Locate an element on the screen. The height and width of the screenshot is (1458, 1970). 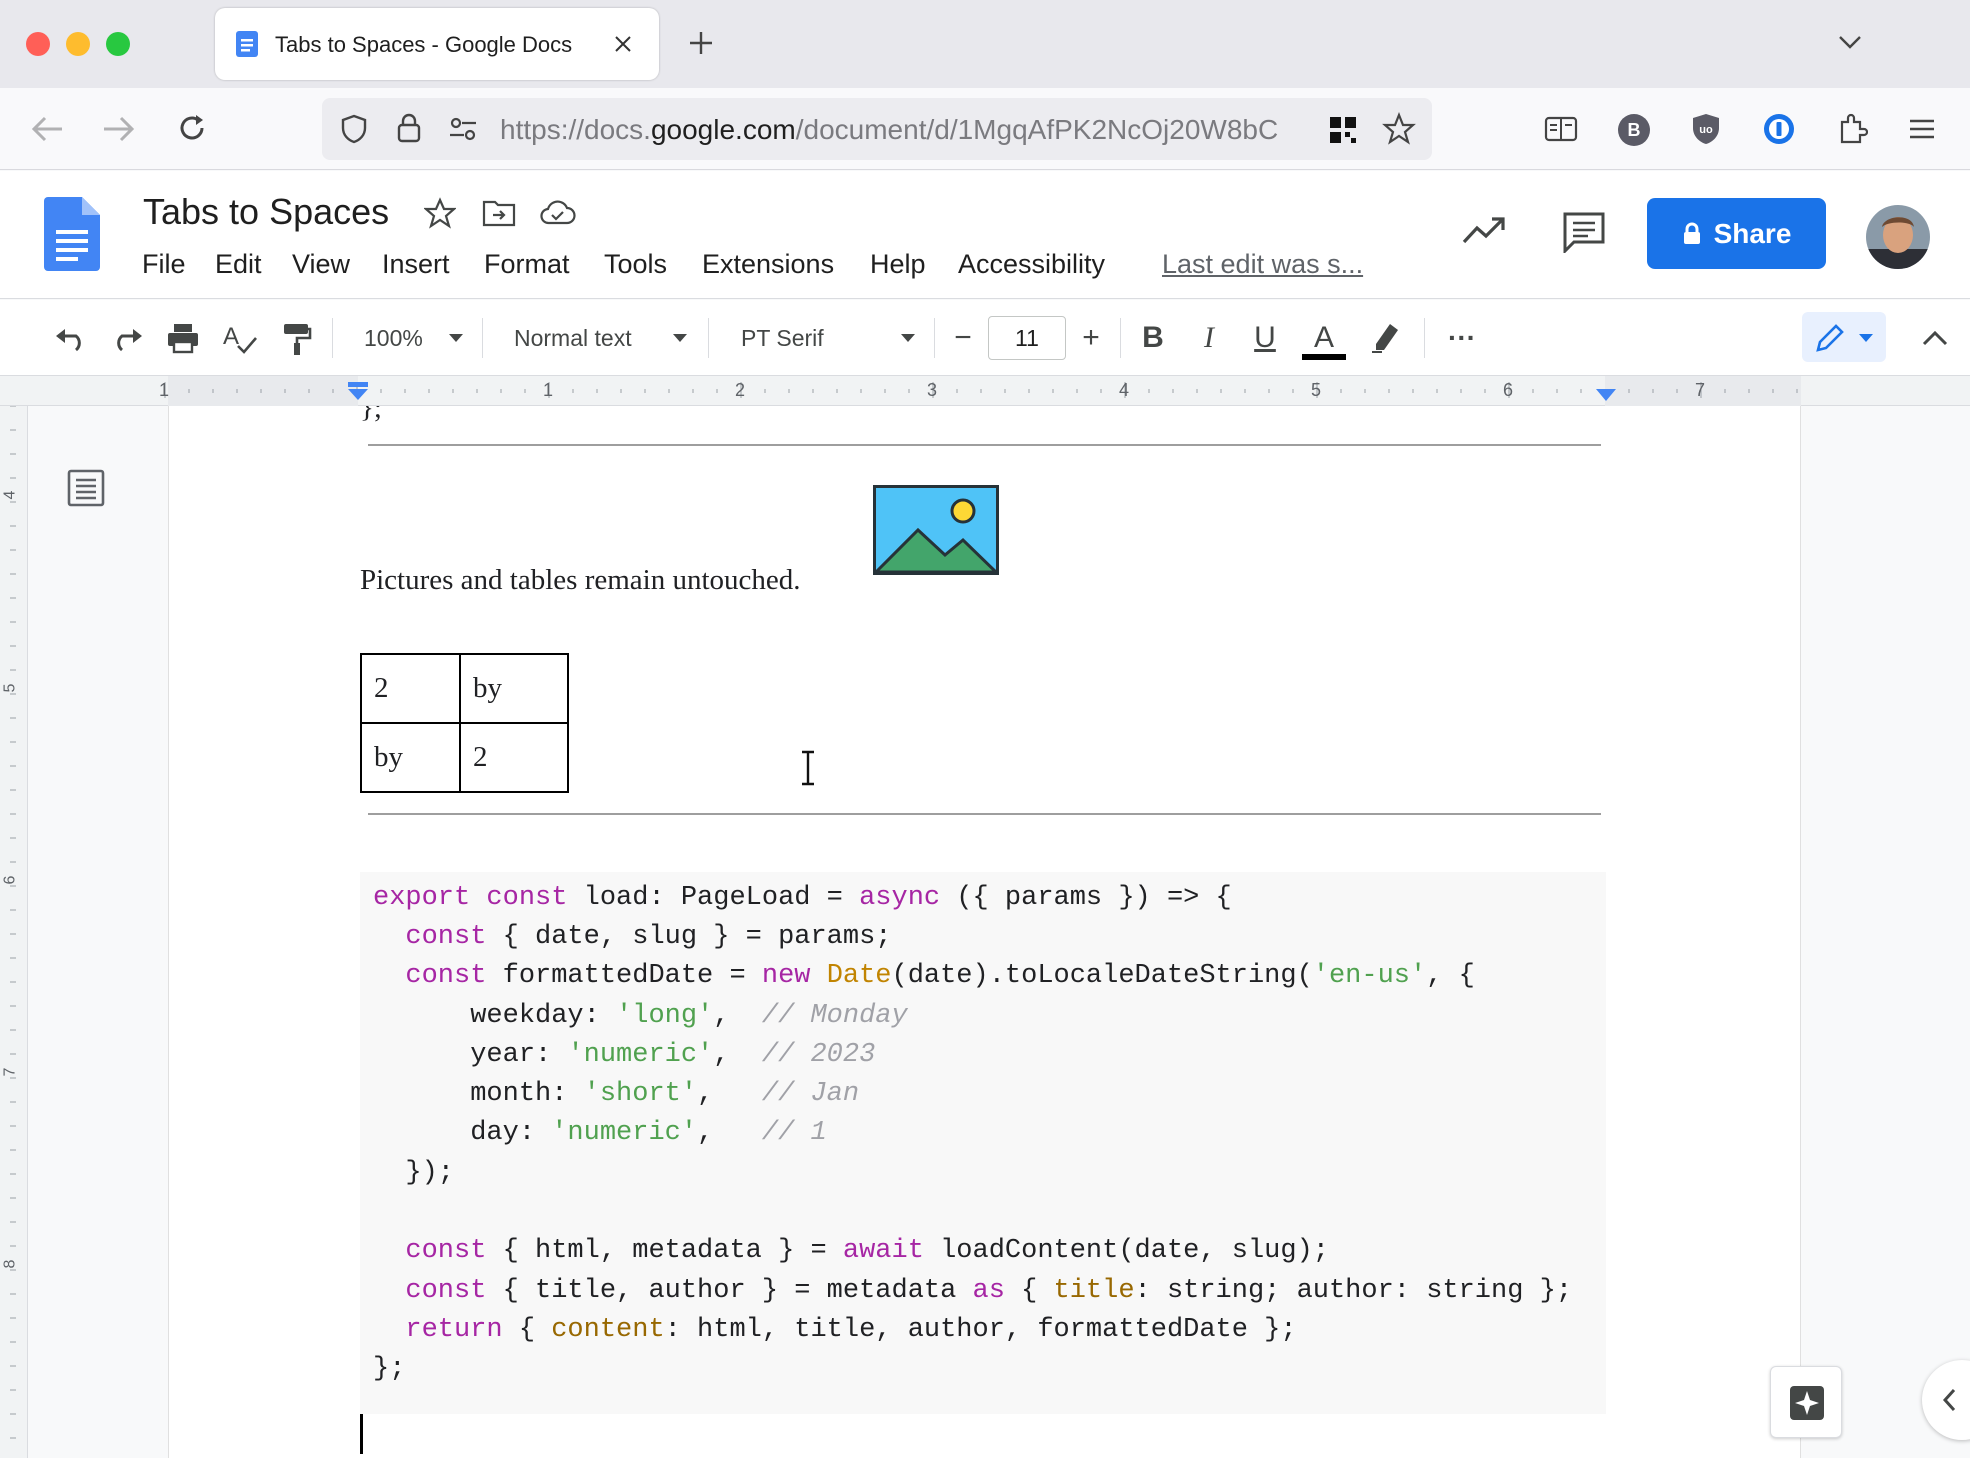
code-line: day: 'numeric', // 1 is located at coordinates (600, 1133).